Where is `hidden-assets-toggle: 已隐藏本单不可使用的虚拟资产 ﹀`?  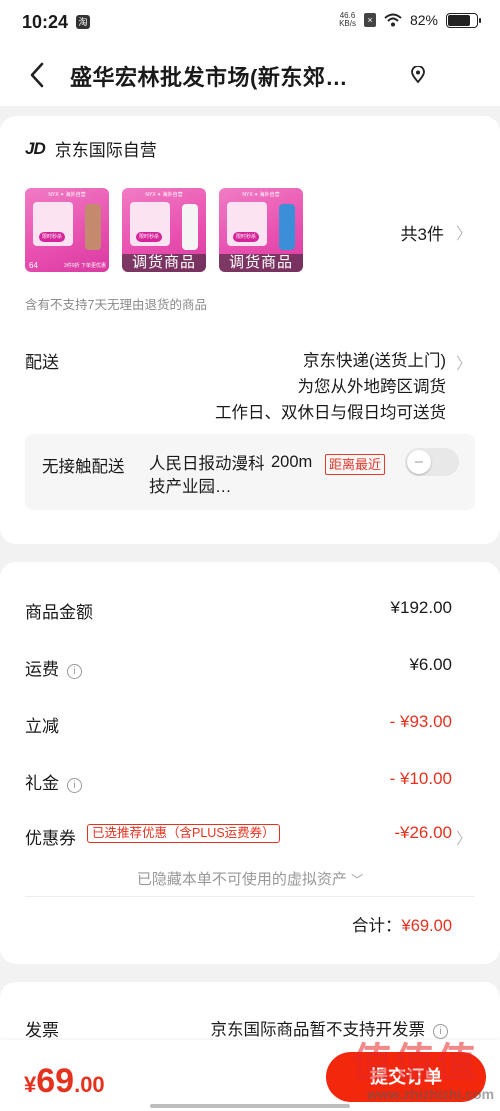
hidden-assets-toggle: 已隐藏本单不可使用的虚拟资产 ﹀ is located at coordinates (250, 878).